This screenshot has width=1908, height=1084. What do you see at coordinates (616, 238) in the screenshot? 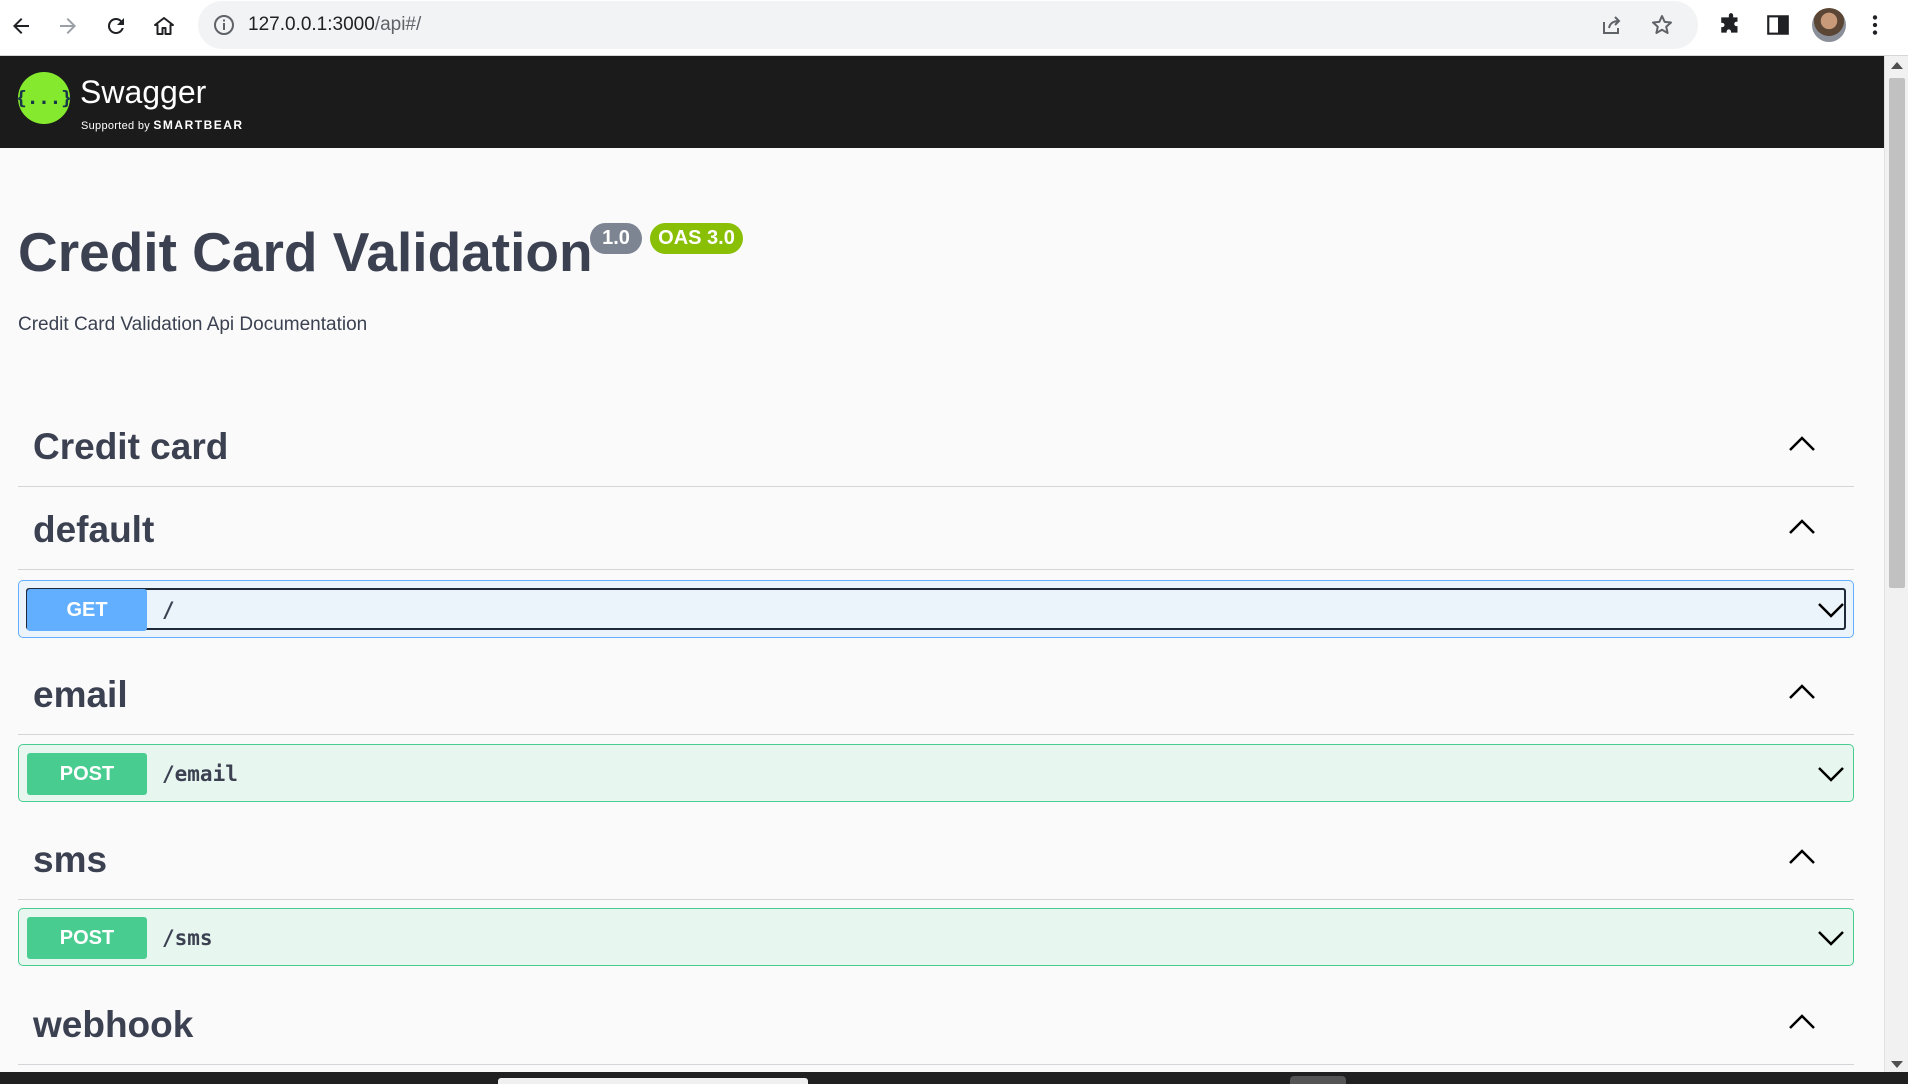
I see `version-badge: 1.0` at bounding box center [616, 238].